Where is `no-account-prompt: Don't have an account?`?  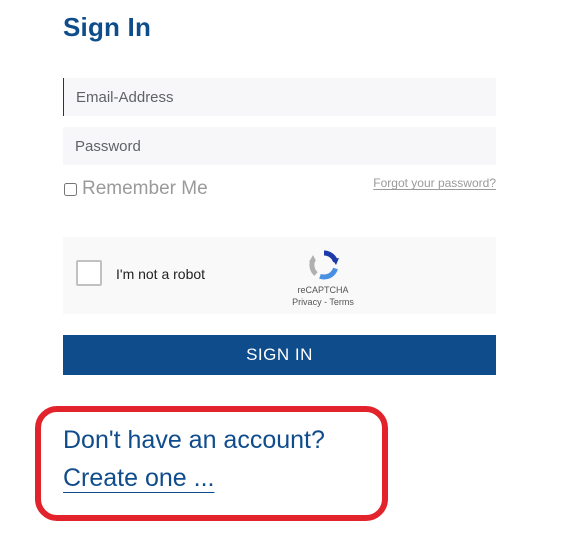
no-account-prompt: Don't have an account? is located at coordinates (194, 440).